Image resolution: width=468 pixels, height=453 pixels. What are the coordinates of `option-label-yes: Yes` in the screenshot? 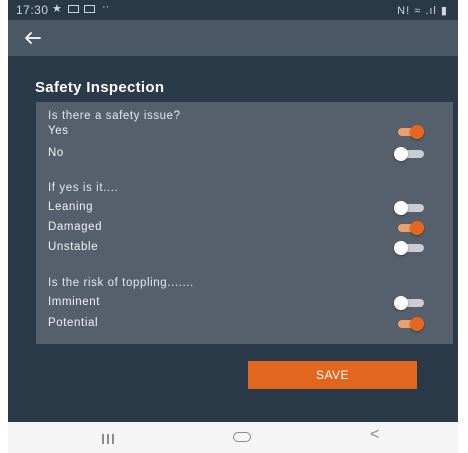 It's located at (58, 131).